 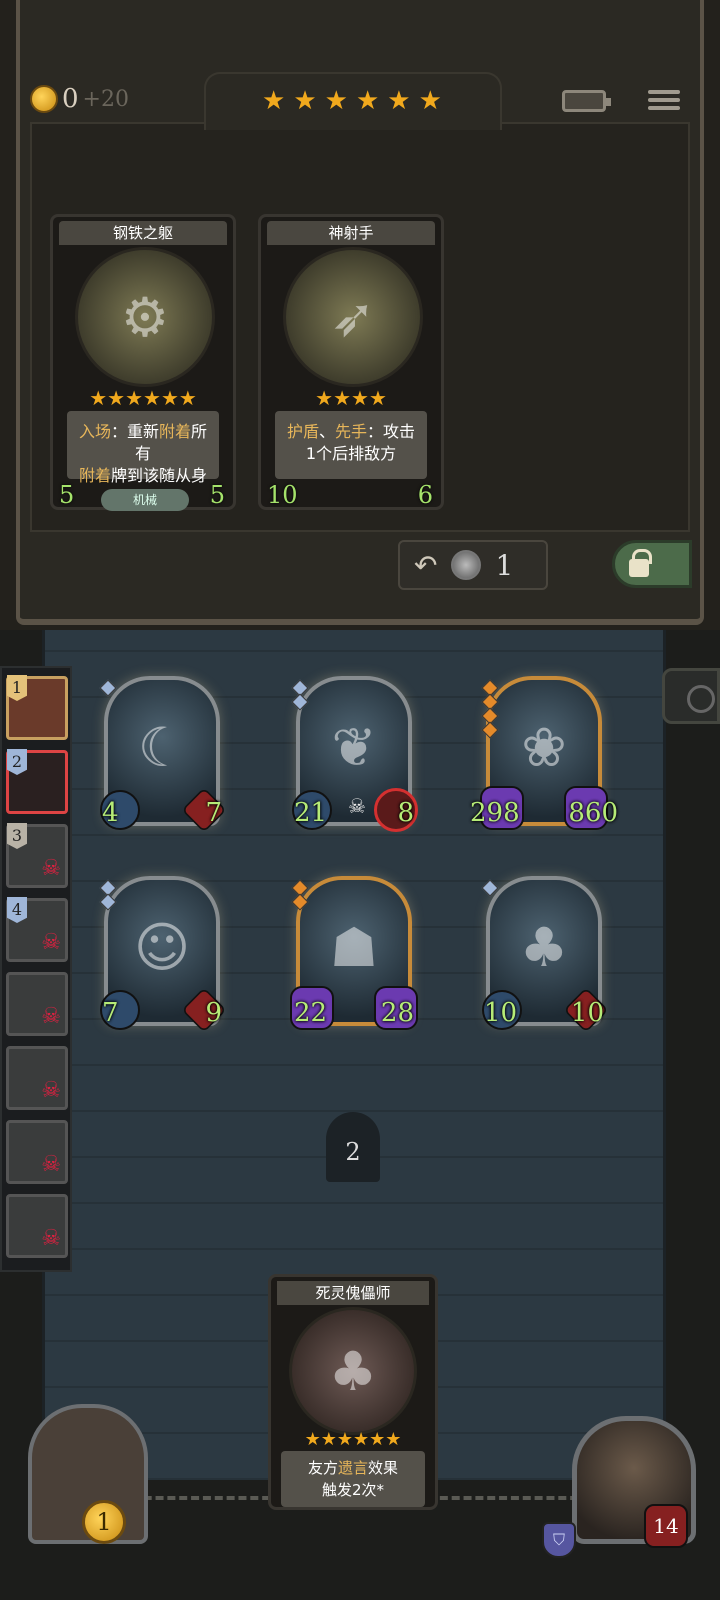 I want to click on card-art-clown: ♣, so click(x=353, y=1371).